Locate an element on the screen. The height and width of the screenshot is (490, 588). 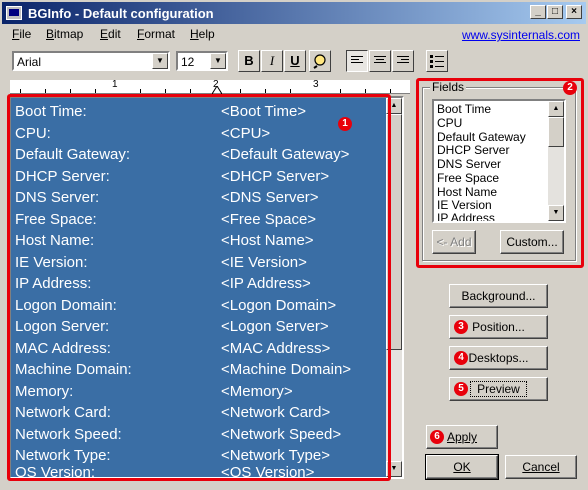
app-icon is located at coordinates (14, 13).